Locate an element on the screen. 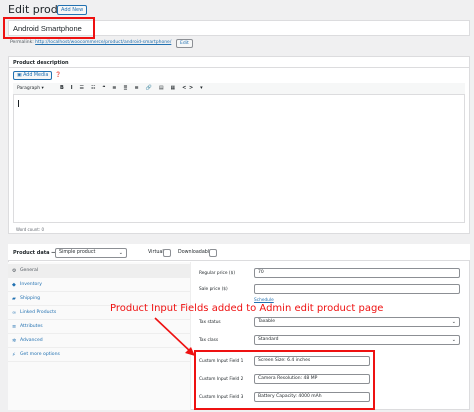 The image size is (474, 412). truck-icon: ▰ is located at coordinates (14, 299).